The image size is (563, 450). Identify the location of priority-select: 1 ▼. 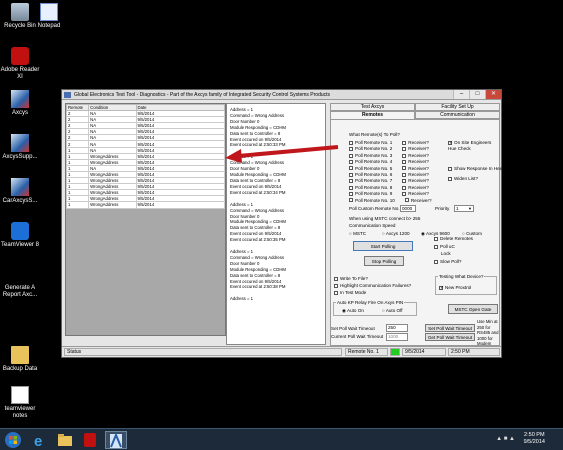
(464, 208).